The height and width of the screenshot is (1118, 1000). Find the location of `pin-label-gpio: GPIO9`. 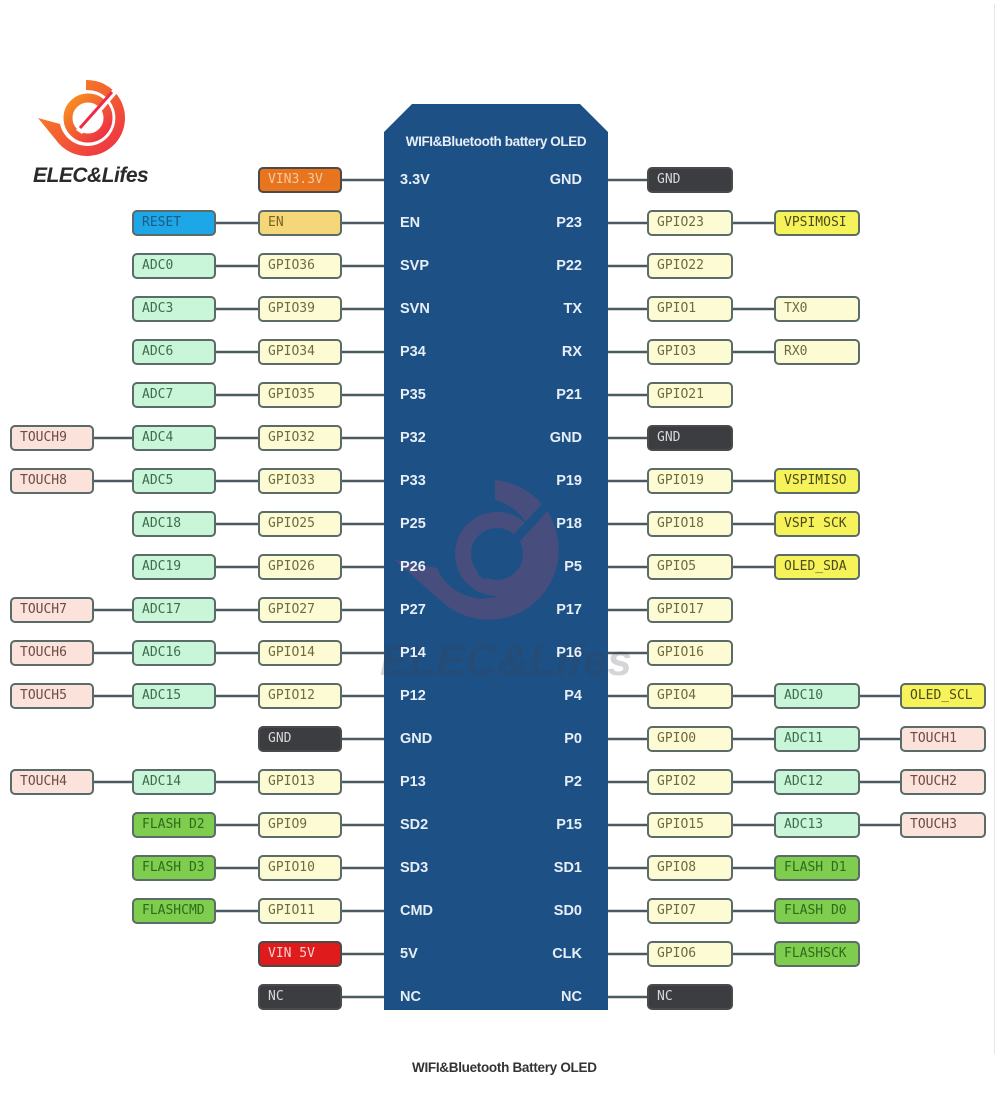

pin-label-gpio: GPIO9 is located at coordinates (300, 825).